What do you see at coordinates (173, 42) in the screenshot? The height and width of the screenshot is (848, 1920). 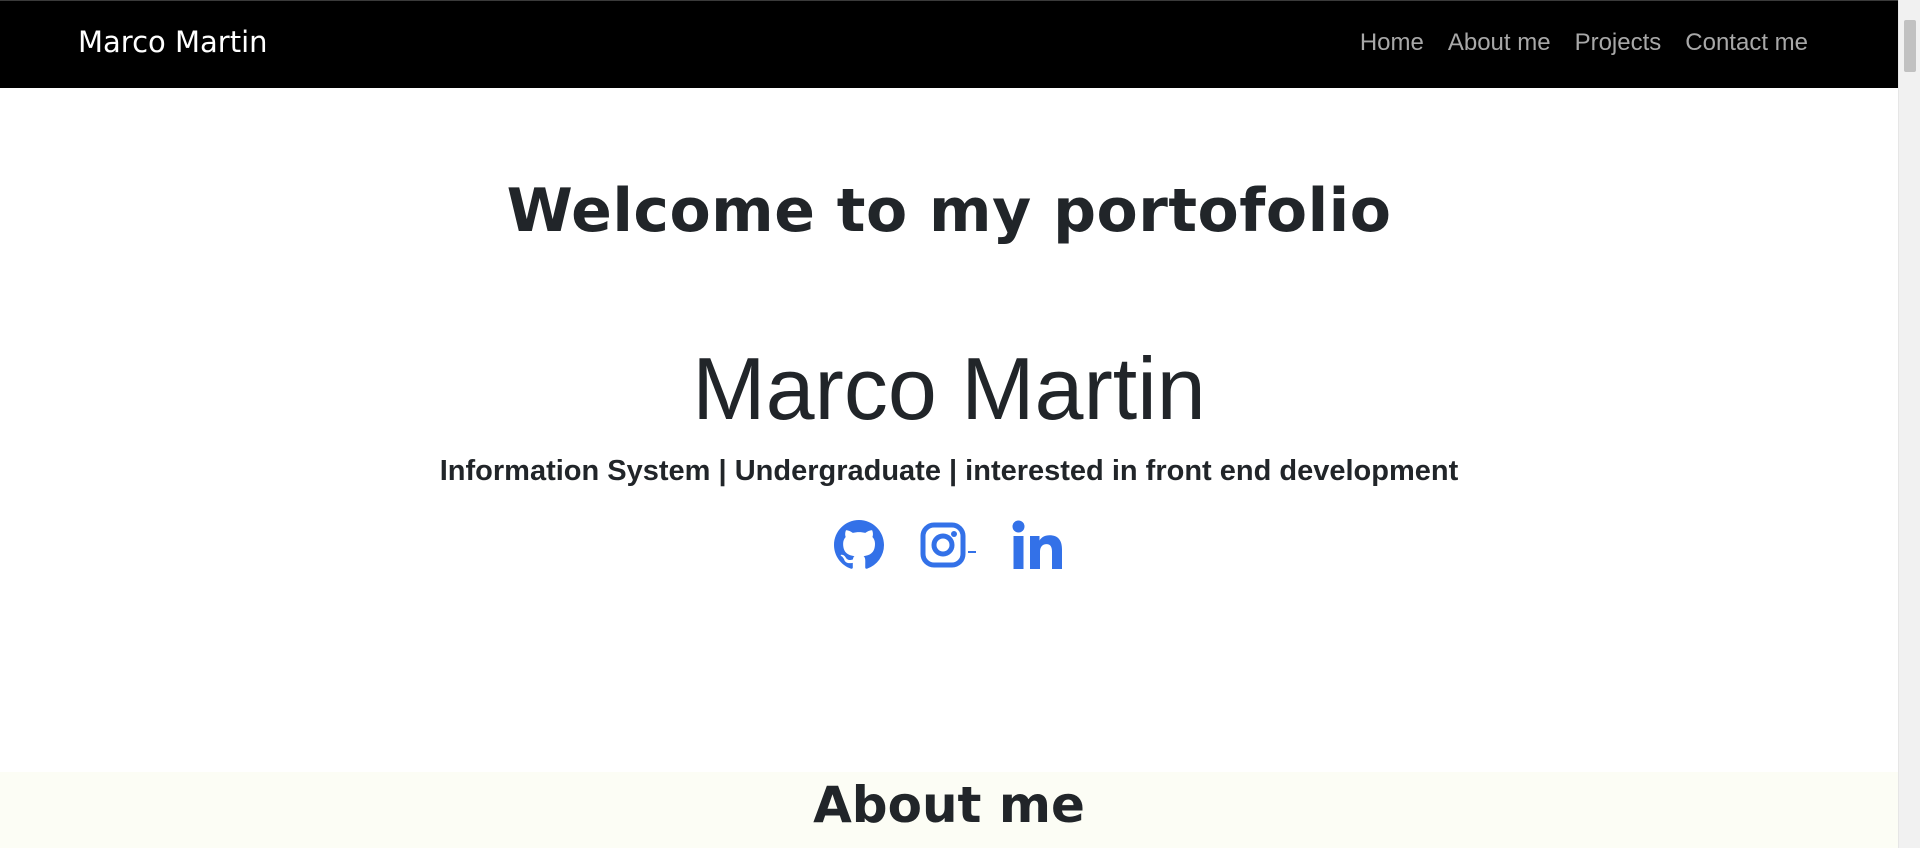 I see `navbar-brand: Marco Martin` at bounding box center [173, 42].